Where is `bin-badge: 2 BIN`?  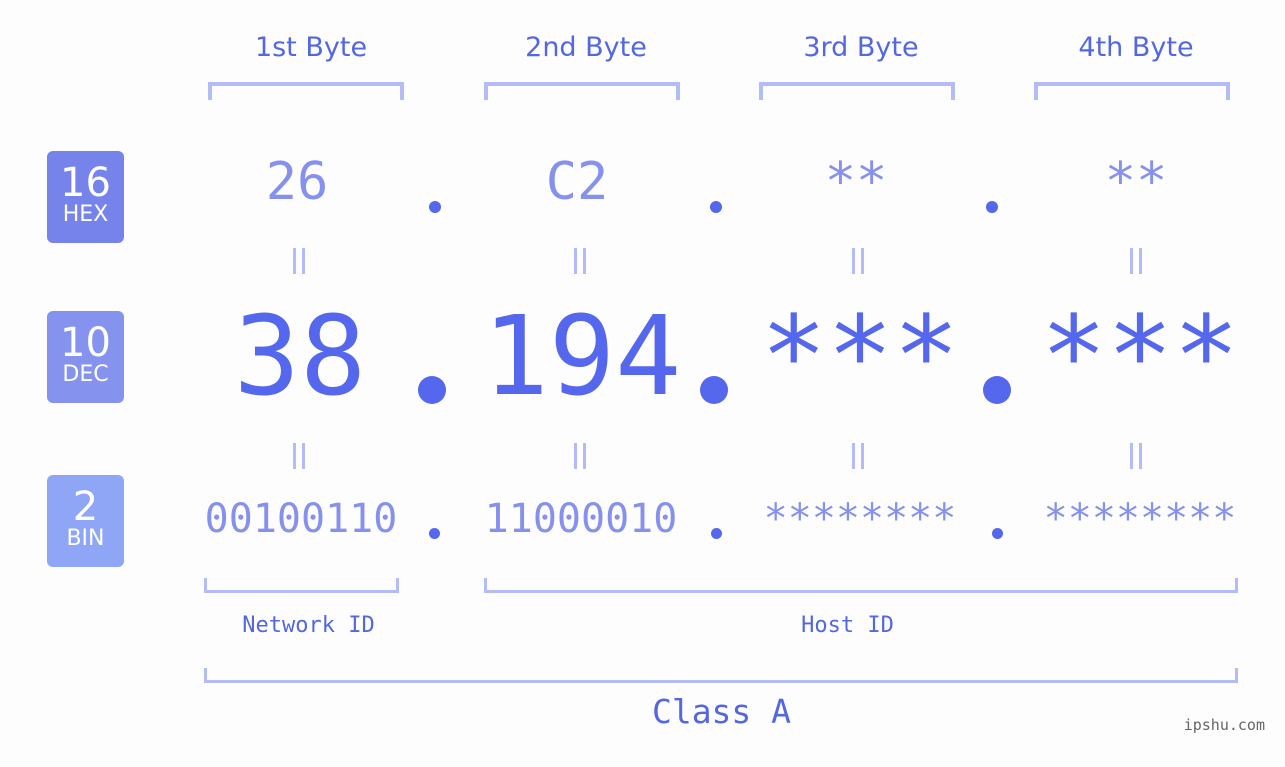
bin-badge: 2 BIN is located at coordinates (85, 521).